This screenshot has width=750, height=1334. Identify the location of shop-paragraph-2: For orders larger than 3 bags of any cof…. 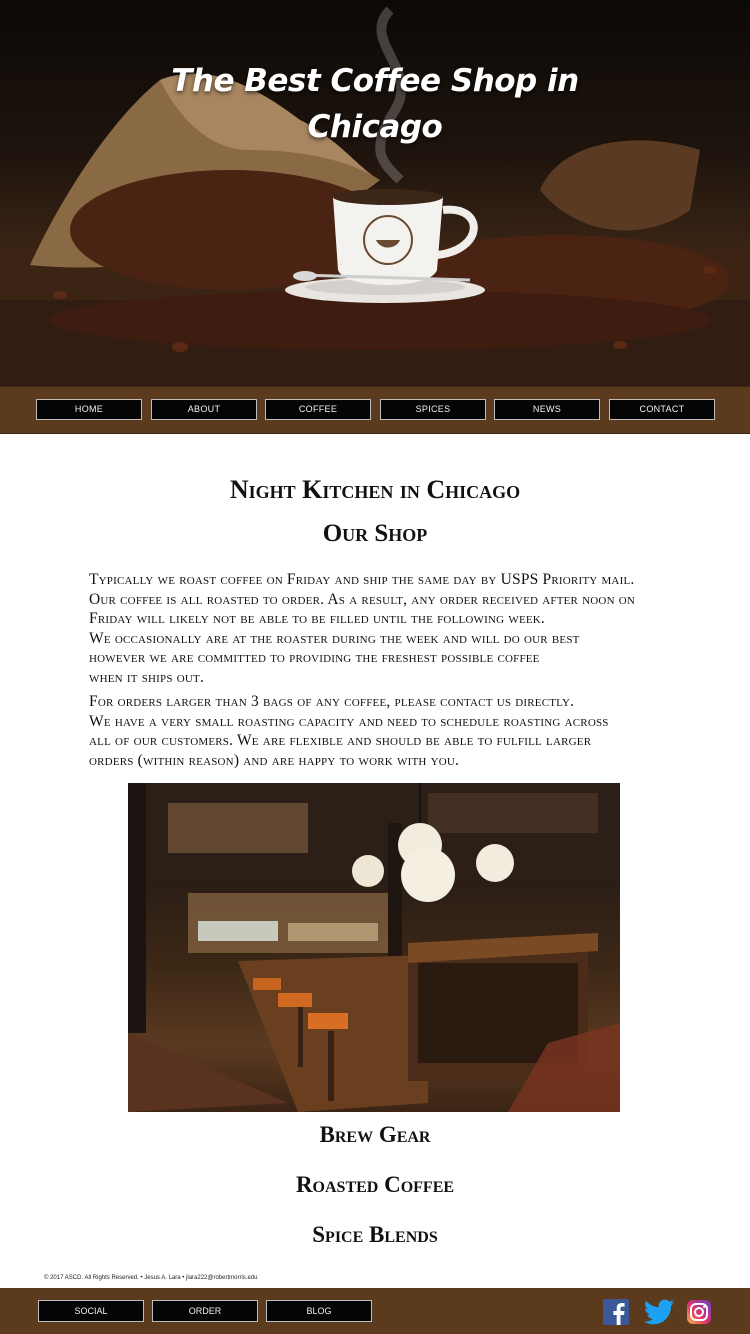
(389, 731).